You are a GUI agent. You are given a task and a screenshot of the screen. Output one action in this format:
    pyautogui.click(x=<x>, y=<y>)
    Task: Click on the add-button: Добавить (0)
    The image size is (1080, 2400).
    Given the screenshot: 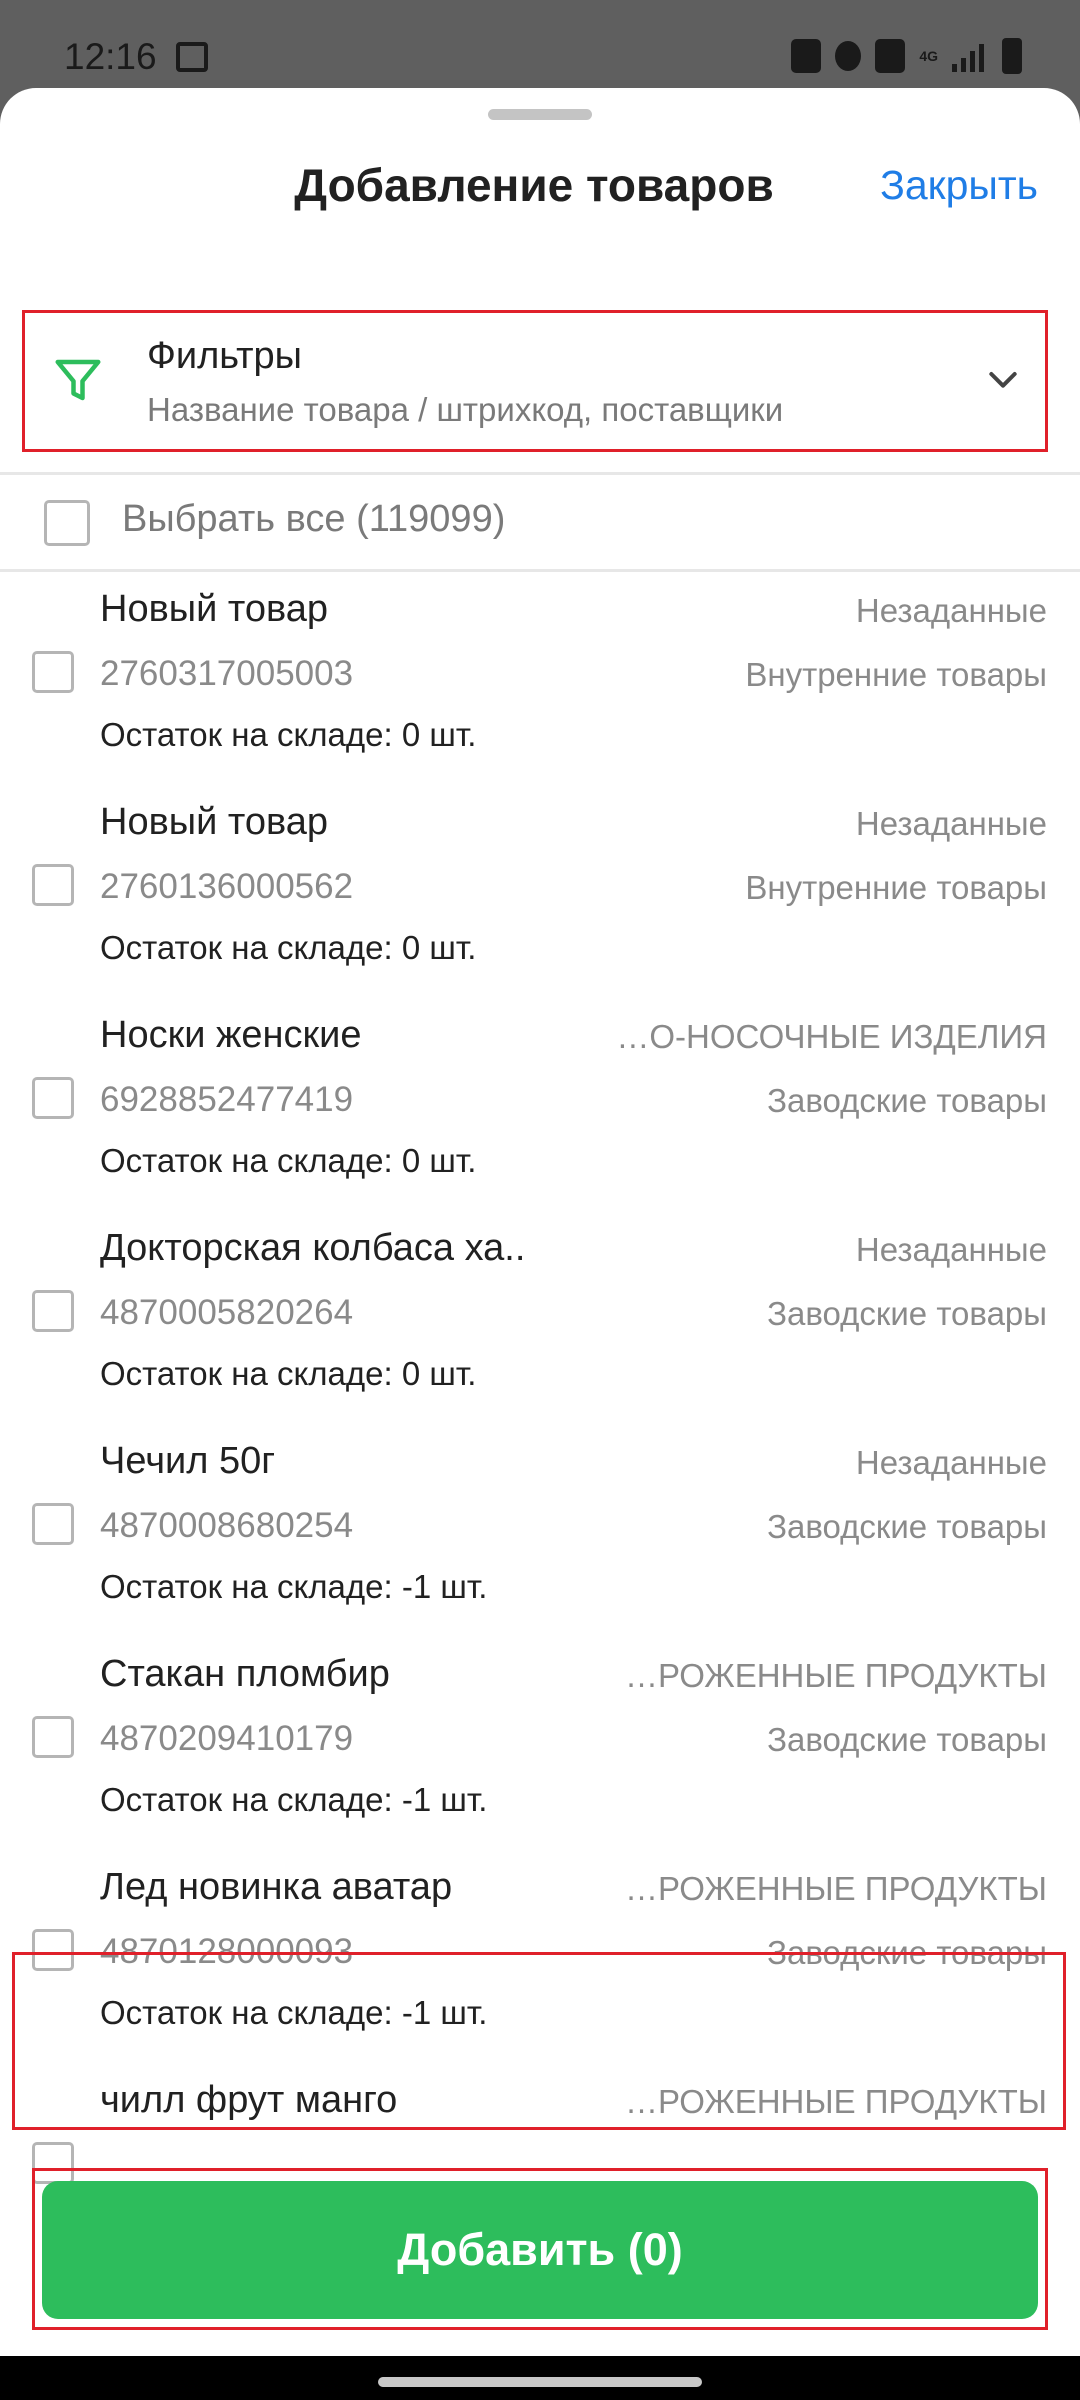 What is the action you would take?
    pyautogui.click(x=540, y=2250)
    